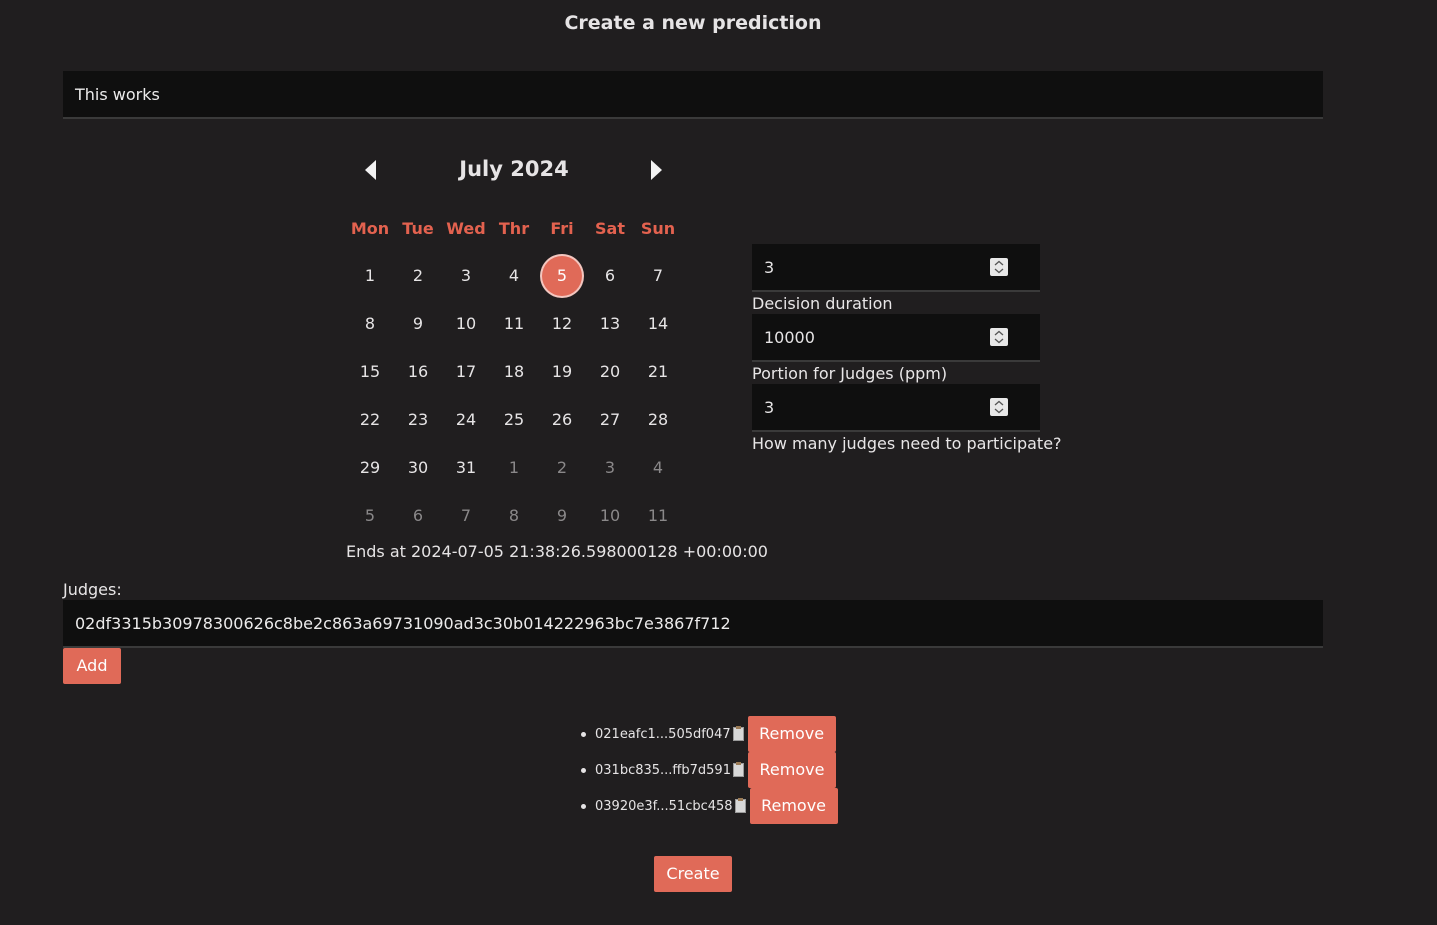 Image resolution: width=1437 pixels, height=925 pixels. Describe the element at coordinates (658, 372) in the screenshot. I see `calendar-day: 21` at that location.